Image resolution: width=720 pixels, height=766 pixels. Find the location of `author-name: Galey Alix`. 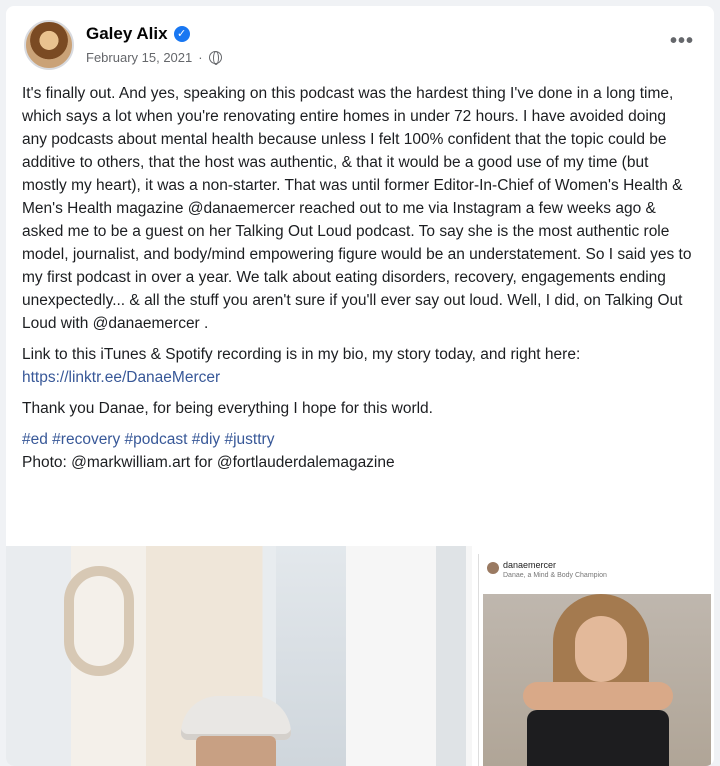

author-name: Galey Alix is located at coordinates (127, 34).